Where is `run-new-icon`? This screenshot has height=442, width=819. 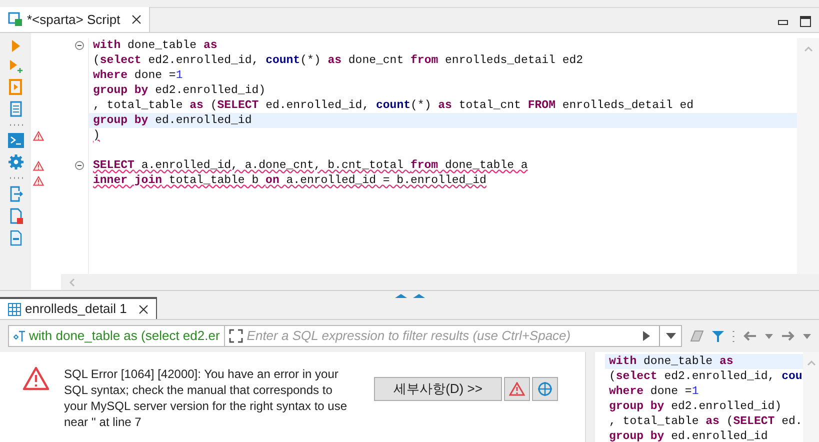 run-new-icon is located at coordinates (15, 66).